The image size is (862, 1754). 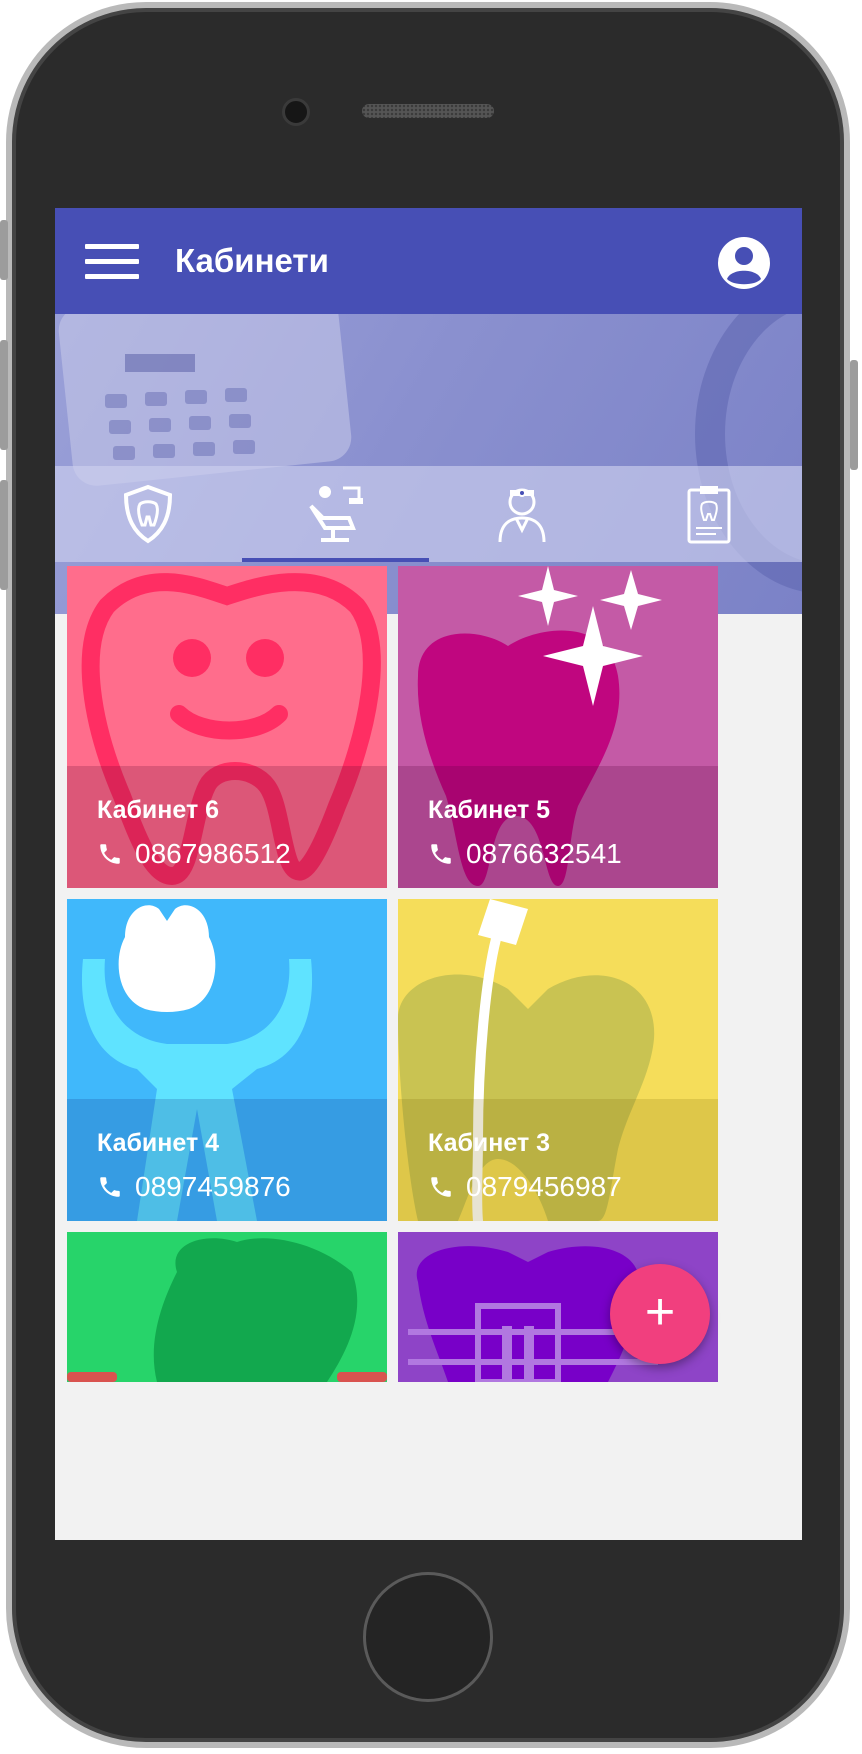 I want to click on dentist-icon, so click(x=522, y=515).